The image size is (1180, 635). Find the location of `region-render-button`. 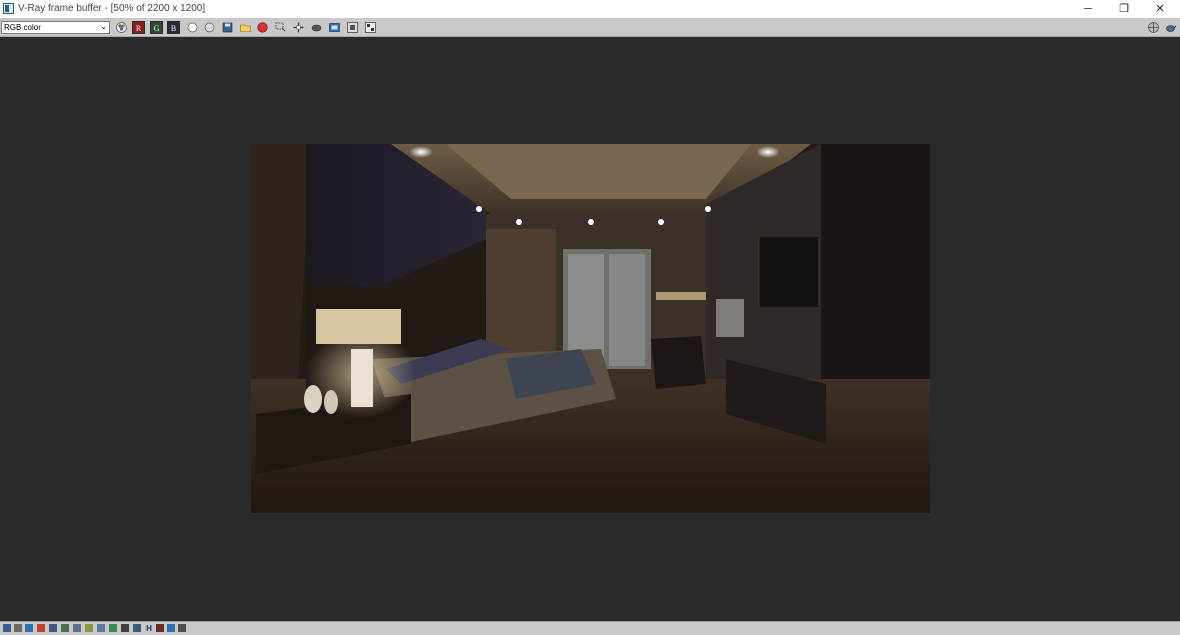

region-render-button is located at coordinates (280, 27).